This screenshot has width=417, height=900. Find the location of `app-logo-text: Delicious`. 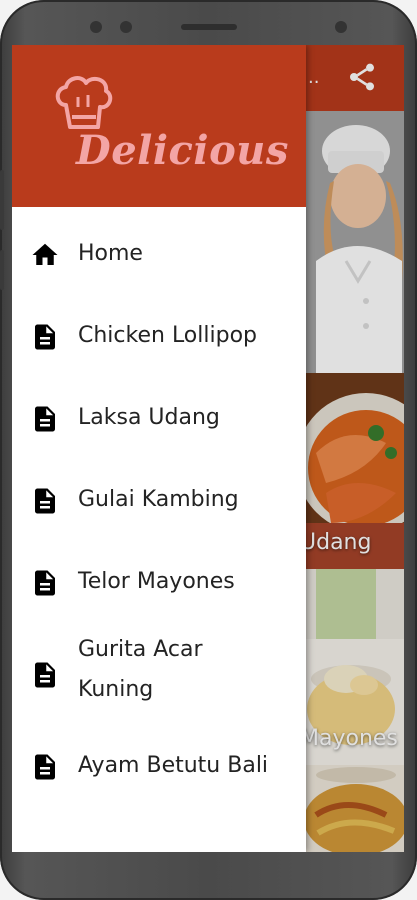

app-logo-text: Delicious is located at coordinates (182, 150).